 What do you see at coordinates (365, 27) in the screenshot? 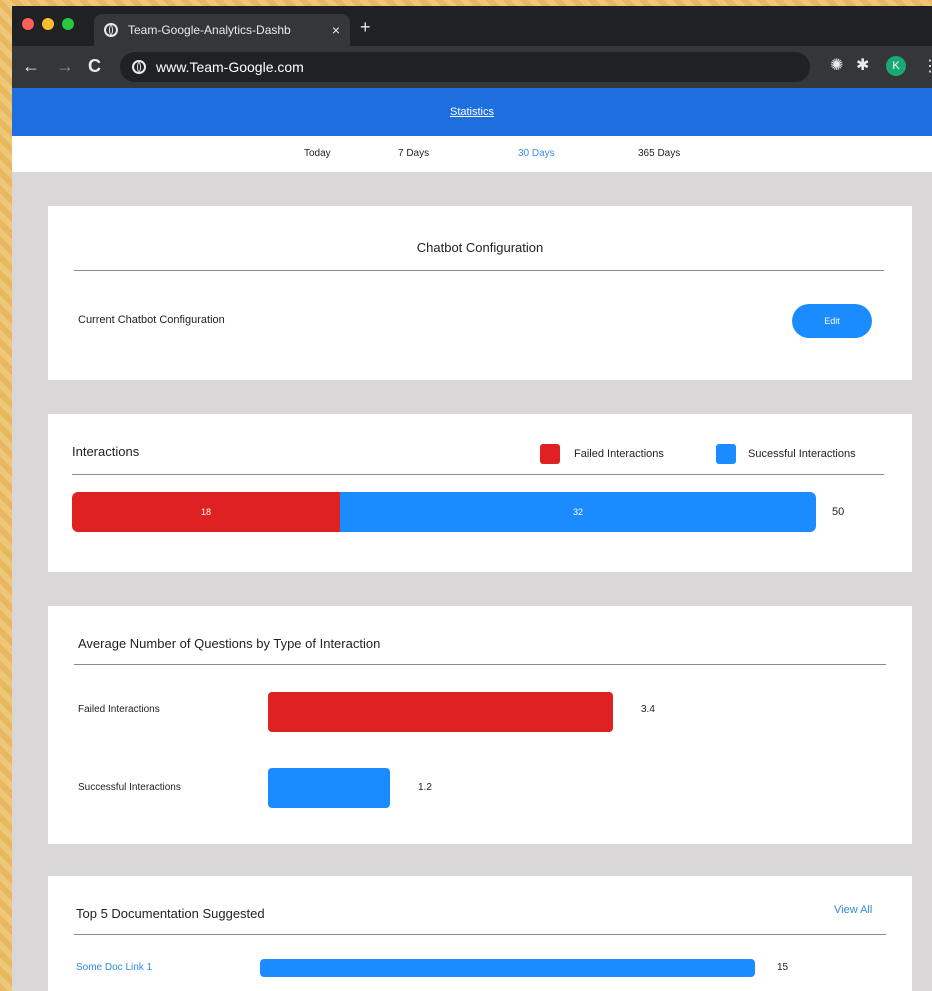
I see `new-tab-icon: +` at bounding box center [365, 27].